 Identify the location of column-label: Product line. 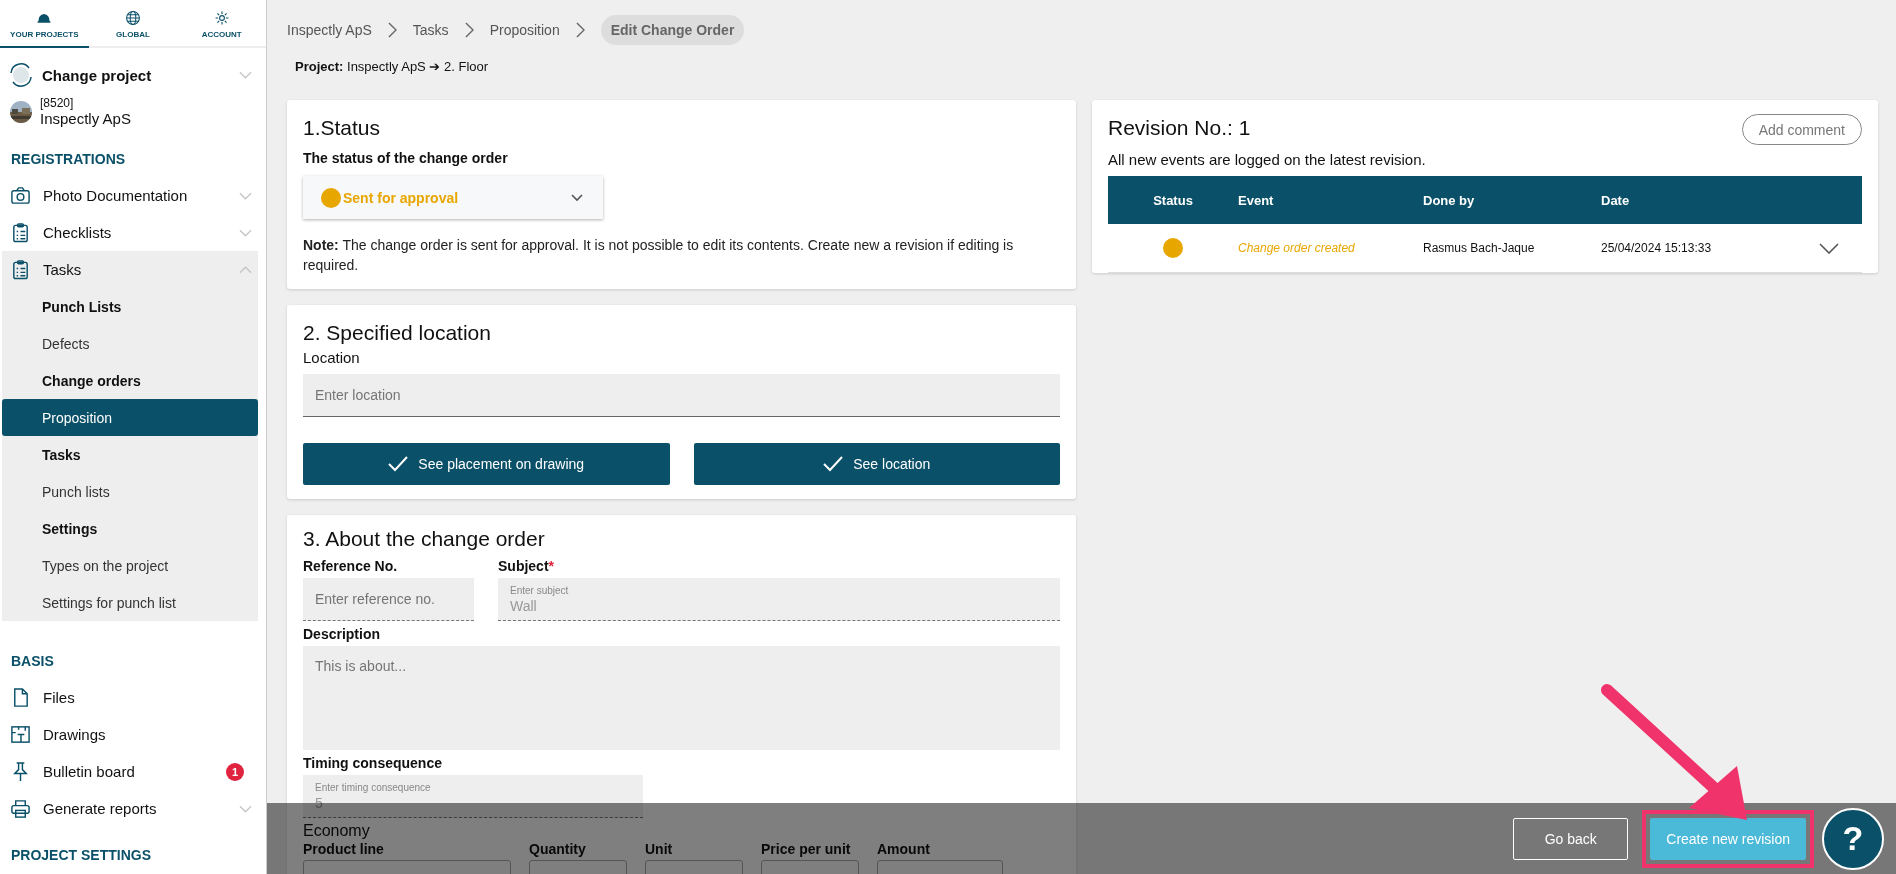
(344, 849).